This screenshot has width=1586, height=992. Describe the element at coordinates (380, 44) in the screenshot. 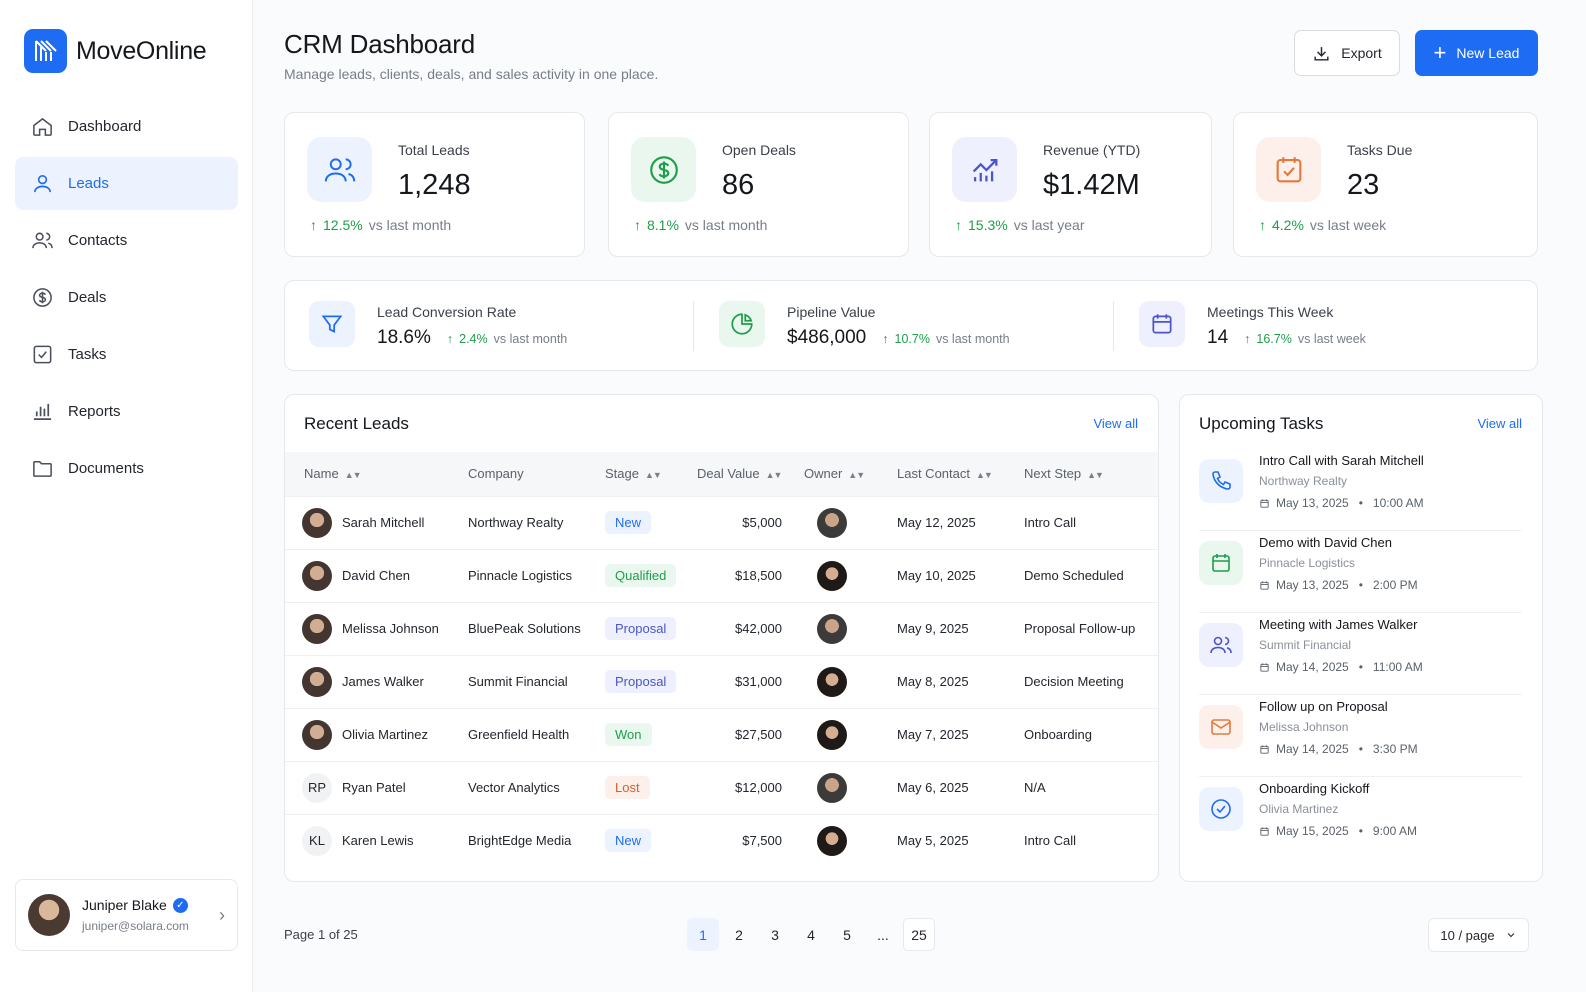

I see `page-title: CRM Dashboard` at that location.